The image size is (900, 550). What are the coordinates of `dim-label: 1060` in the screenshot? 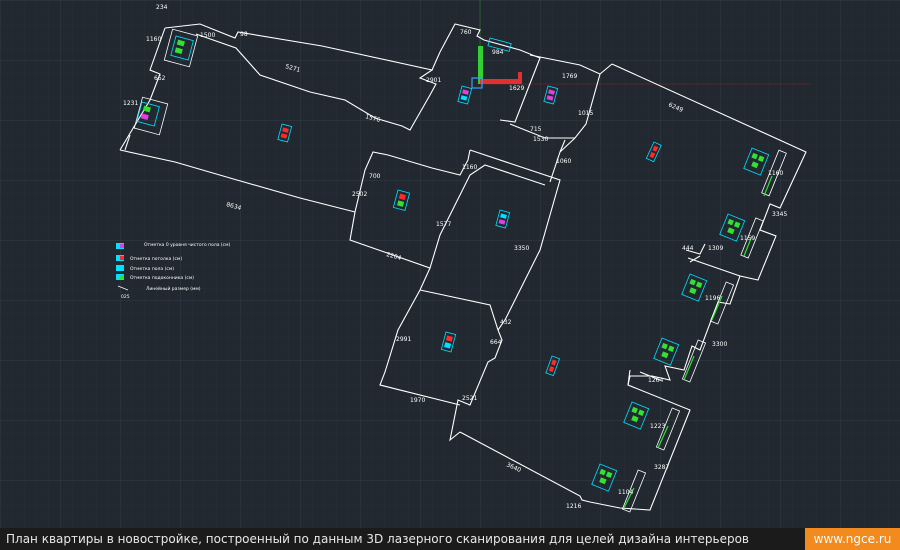 It's located at (563, 161).